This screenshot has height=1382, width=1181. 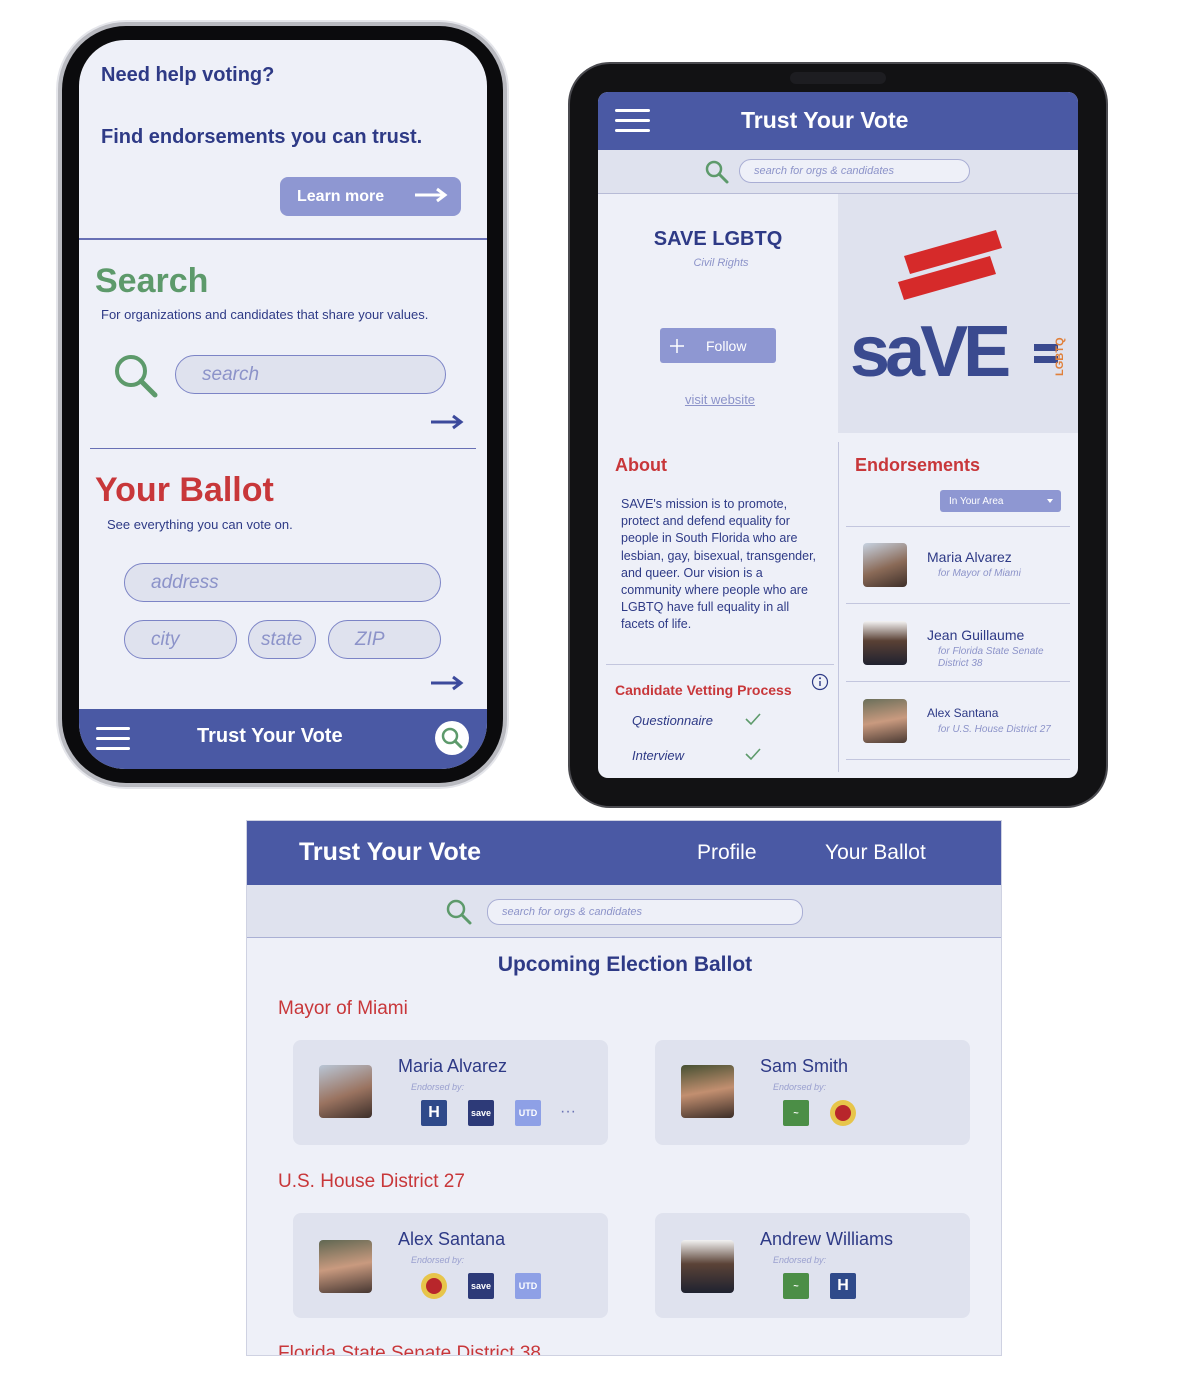 What do you see at coordinates (165, 639) in the screenshot?
I see `city-placeholder: city` at bounding box center [165, 639].